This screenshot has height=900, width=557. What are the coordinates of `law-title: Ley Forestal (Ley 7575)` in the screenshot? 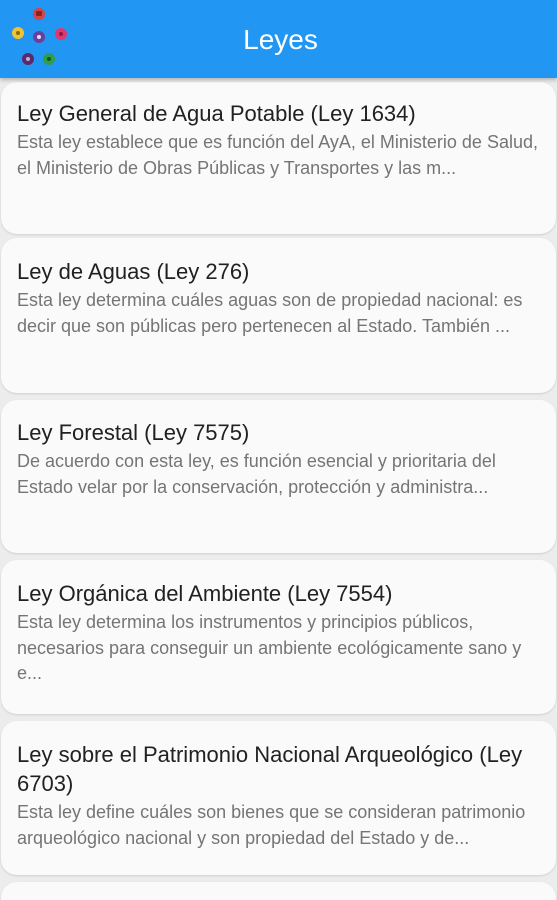 It's located at (133, 432).